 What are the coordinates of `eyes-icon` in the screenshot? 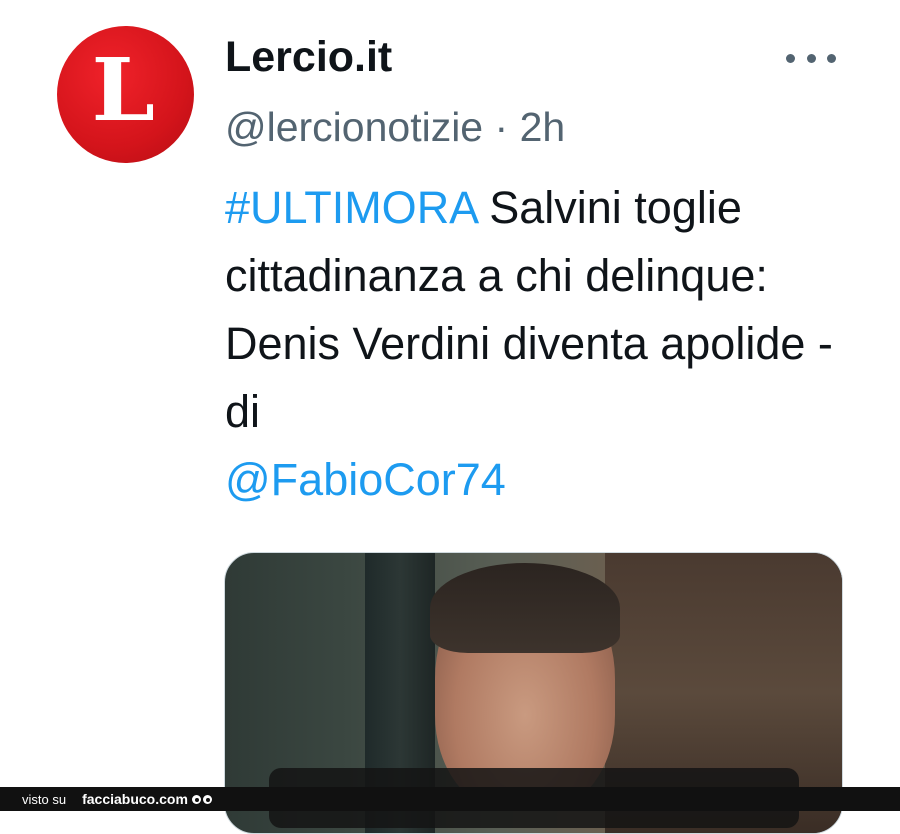 It's located at (201, 799).